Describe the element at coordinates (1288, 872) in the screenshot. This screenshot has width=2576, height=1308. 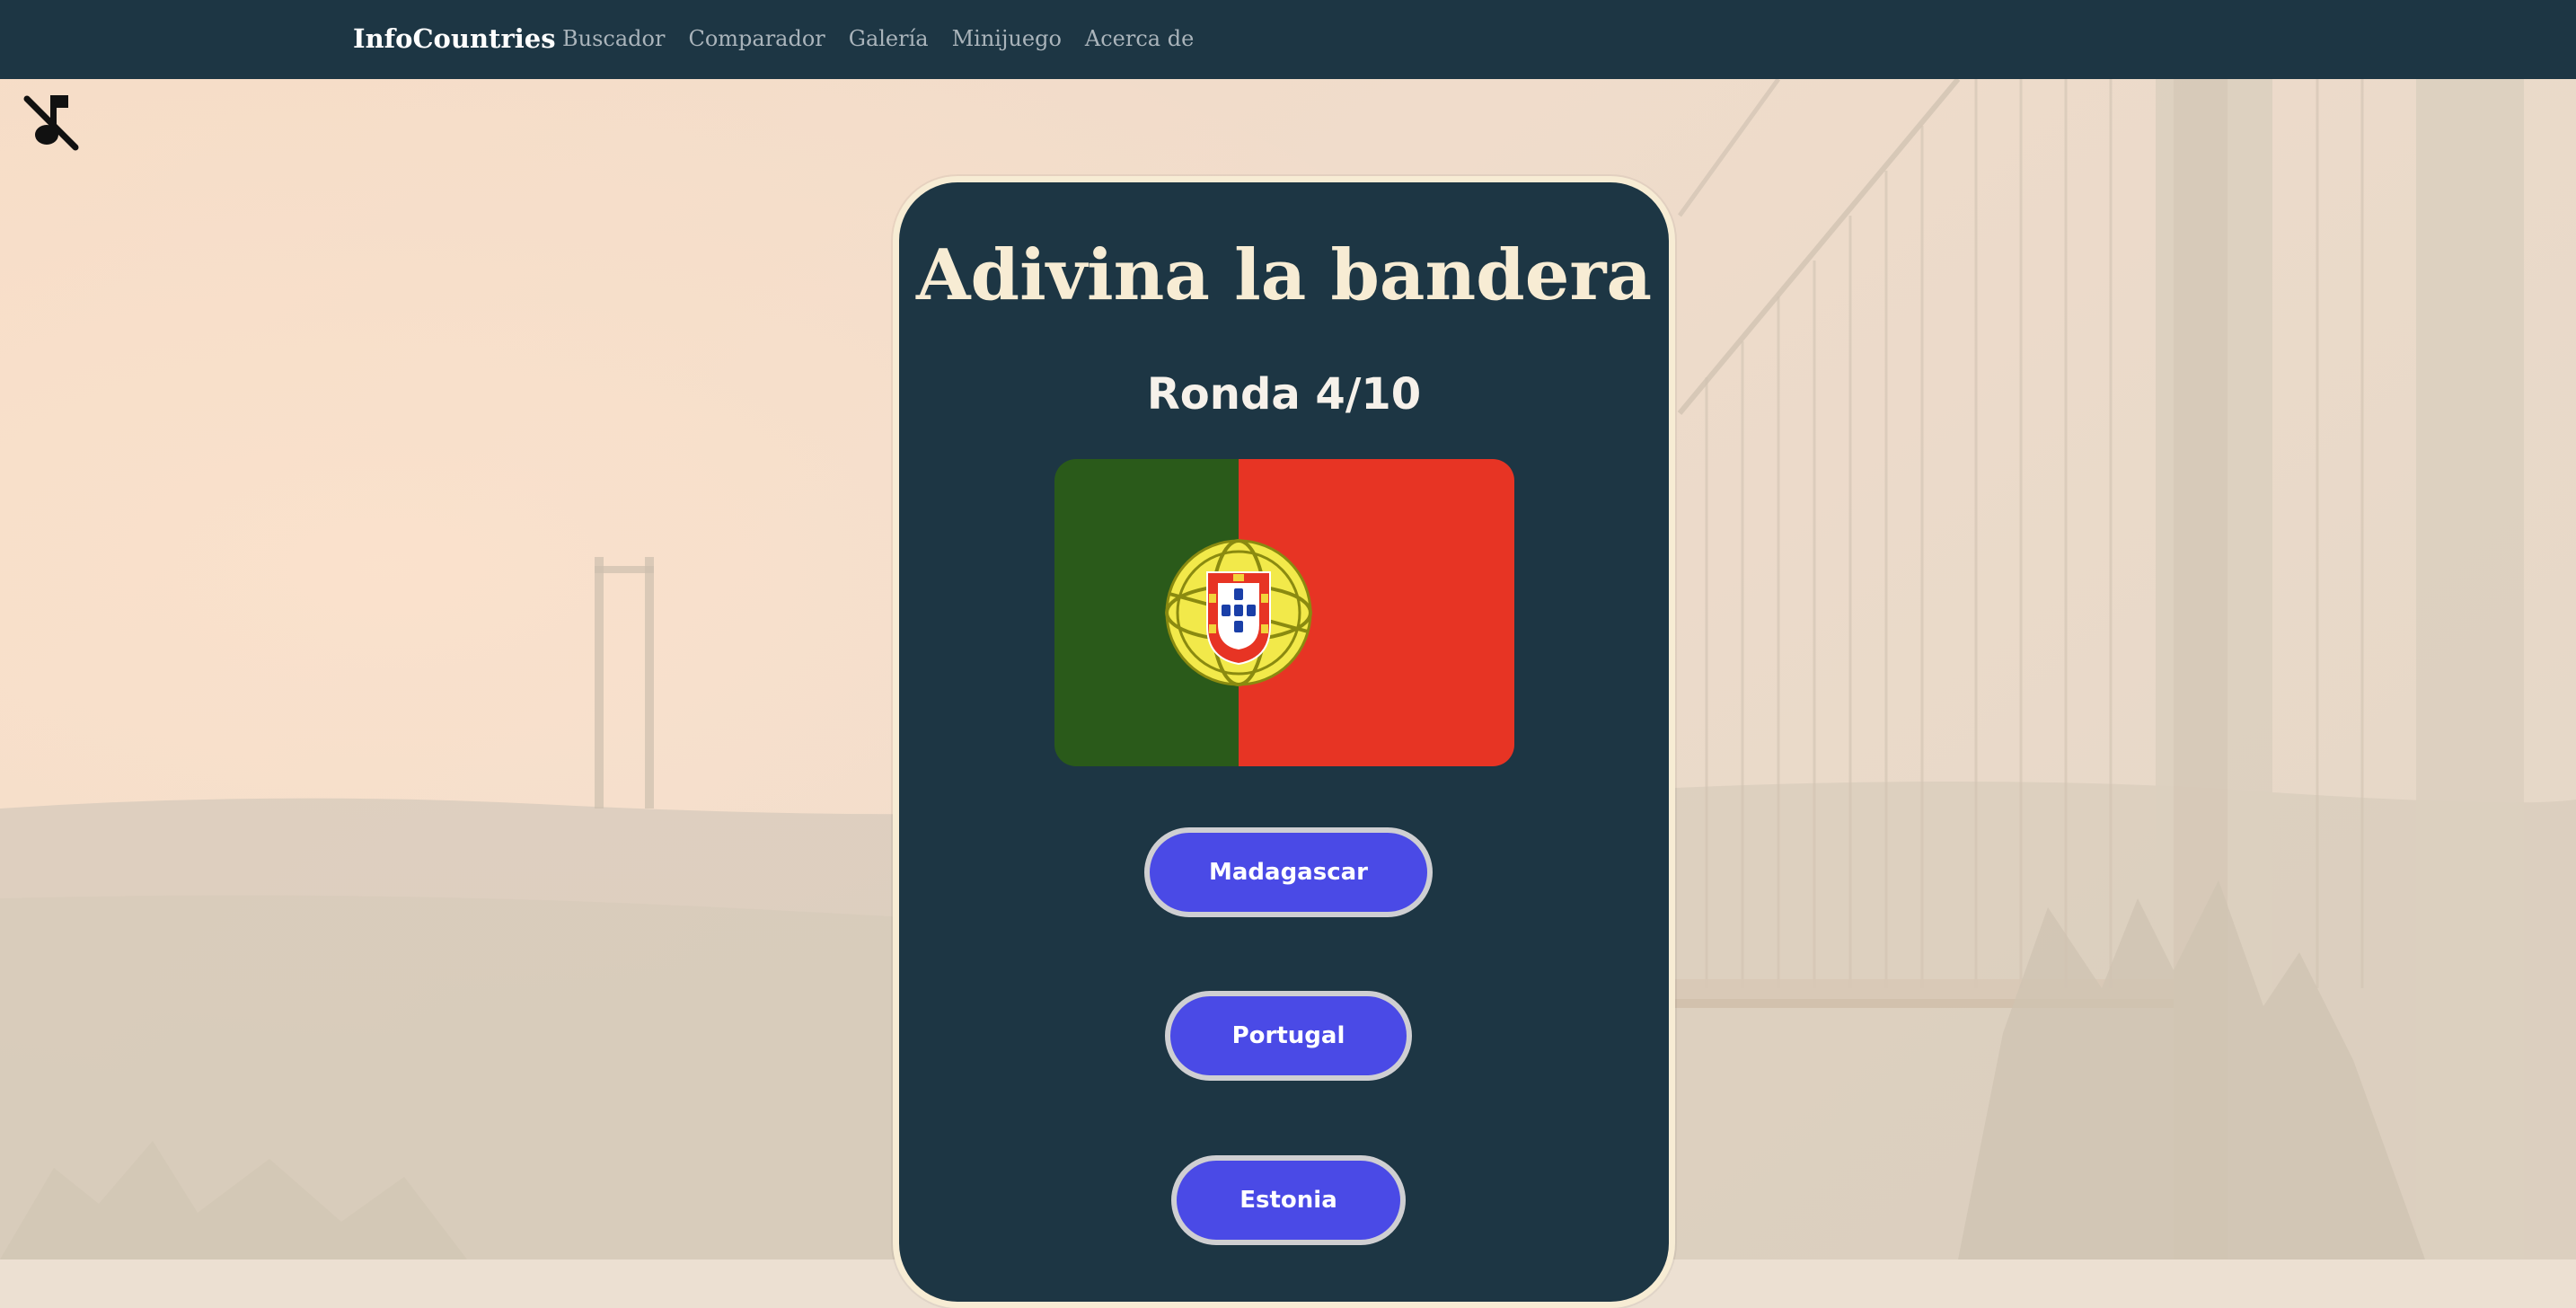
I see `option-button-madagascar: Madagascar` at that location.